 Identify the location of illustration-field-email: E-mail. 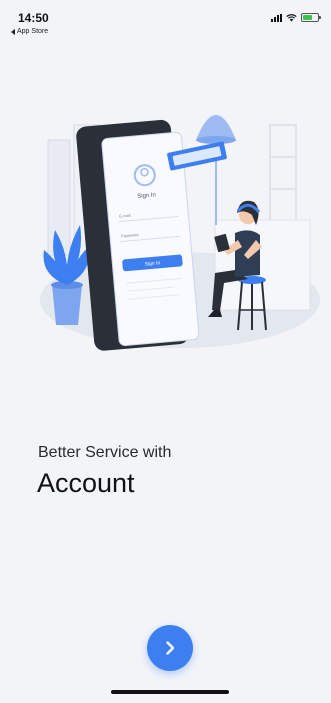
(125, 216).